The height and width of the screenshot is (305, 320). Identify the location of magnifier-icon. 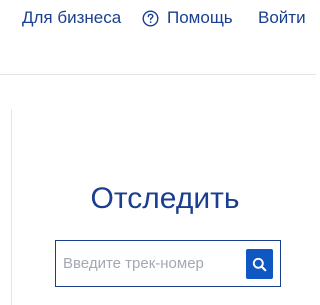
(259, 264).